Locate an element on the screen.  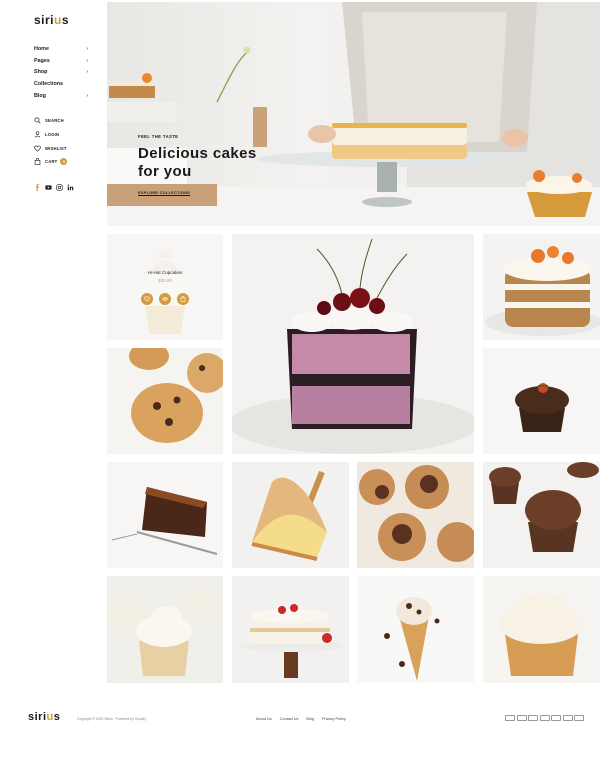
product-tile-lemon-meringue-pie is located at coordinates (290, 515).